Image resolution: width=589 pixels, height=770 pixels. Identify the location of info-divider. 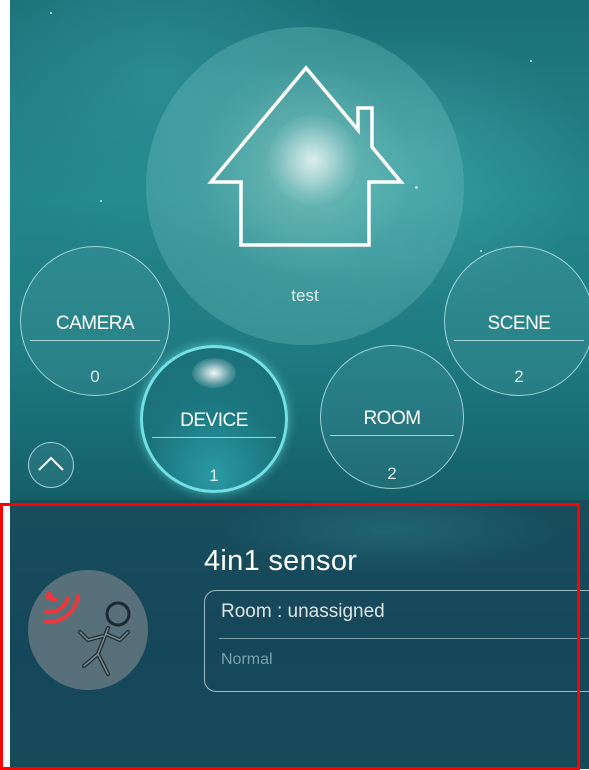
(404, 638).